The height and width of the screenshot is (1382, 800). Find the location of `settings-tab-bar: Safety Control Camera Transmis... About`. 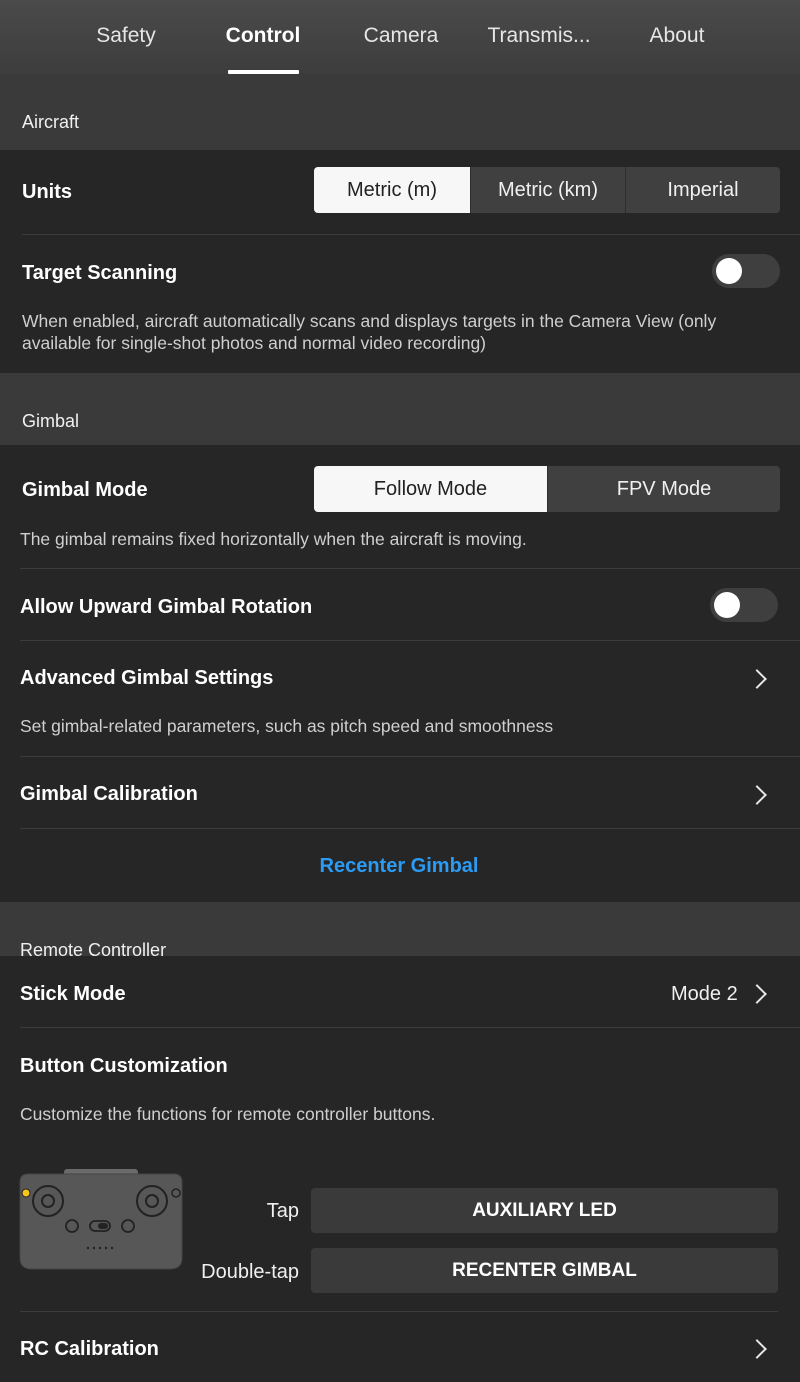

settings-tab-bar: Safety Control Camera Transmis... About is located at coordinates (400, 37).